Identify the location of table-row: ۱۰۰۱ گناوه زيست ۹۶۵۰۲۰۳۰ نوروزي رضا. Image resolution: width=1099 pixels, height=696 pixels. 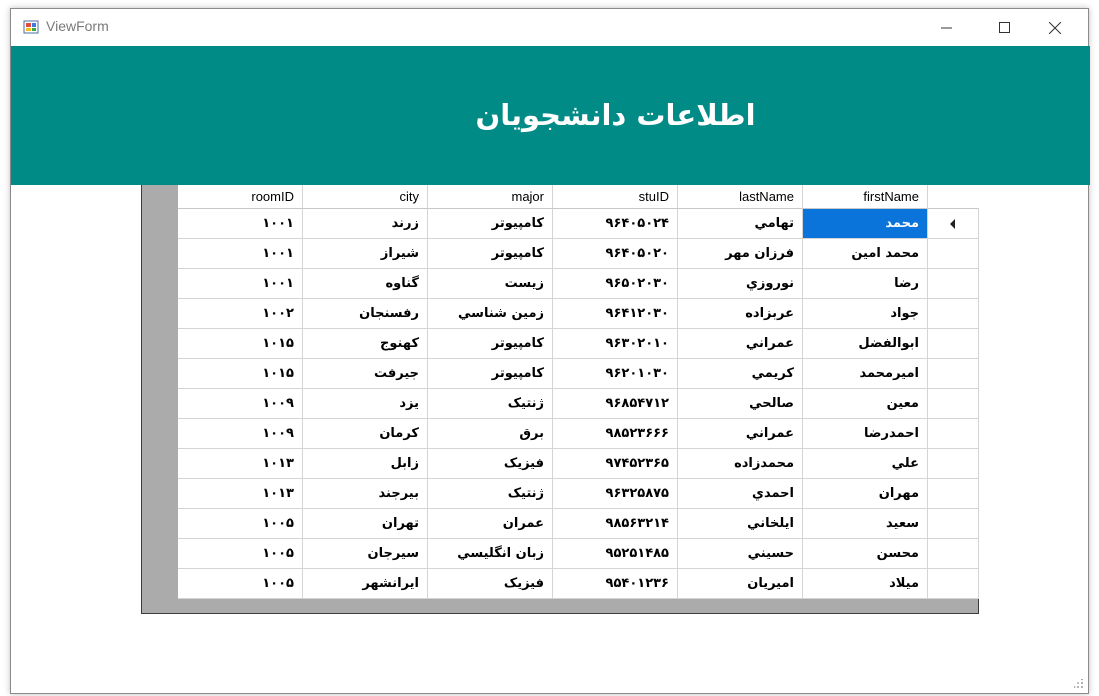
(578, 284).